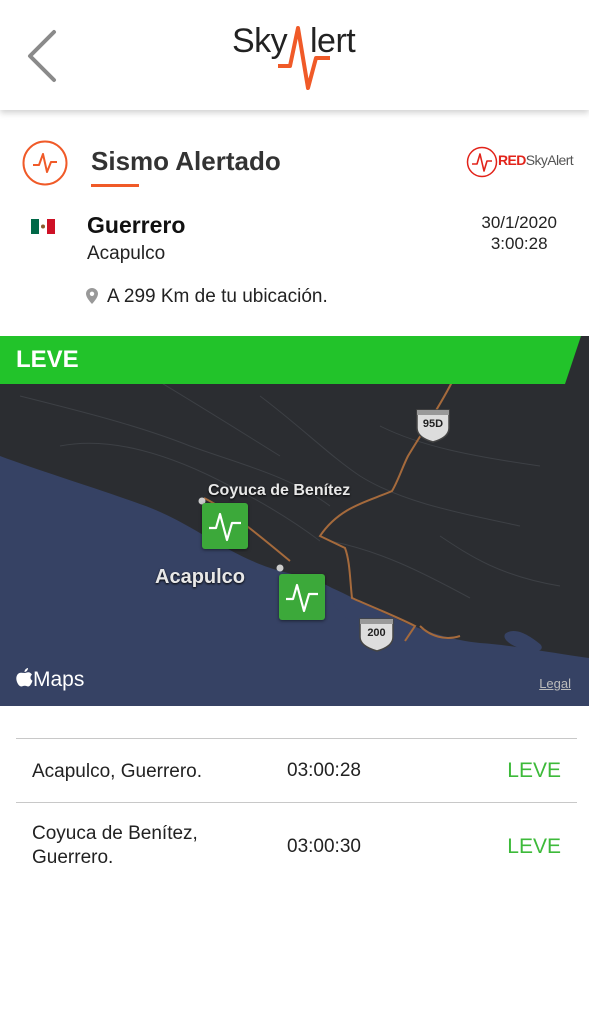 The height and width of the screenshot is (1024, 589). I want to click on mexico-flag-icon, so click(43, 226).